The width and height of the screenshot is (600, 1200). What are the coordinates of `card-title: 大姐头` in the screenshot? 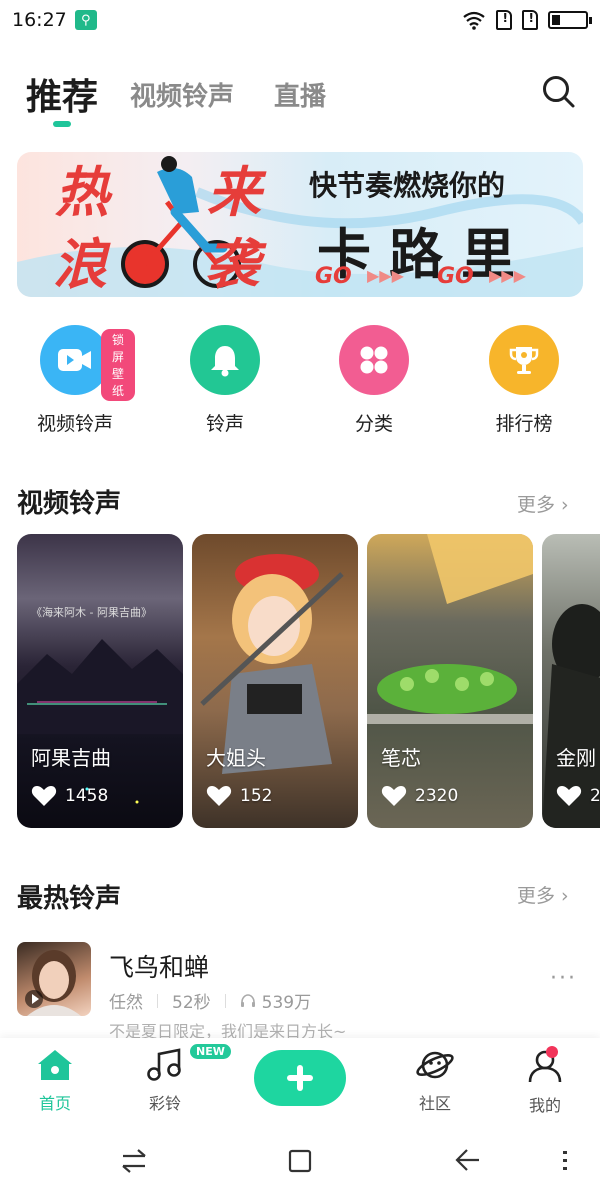 It's located at (236, 758).